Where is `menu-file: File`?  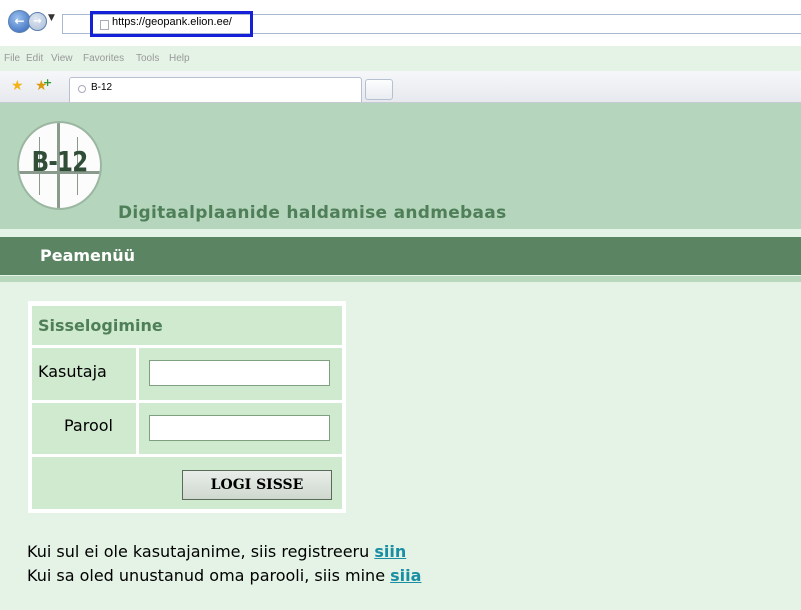
menu-file: File is located at coordinates (12, 58).